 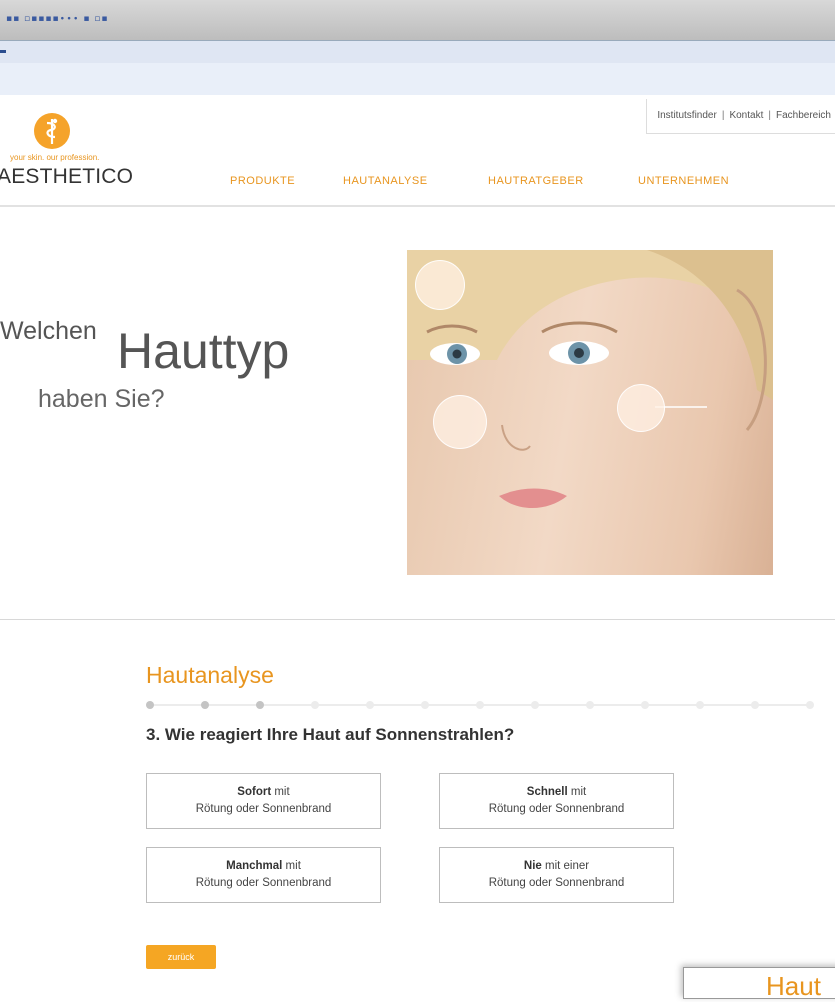 I want to click on answer-option-nie: Nie mit einer Rötung oder Sonnenbrand, so click(x=556, y=875).